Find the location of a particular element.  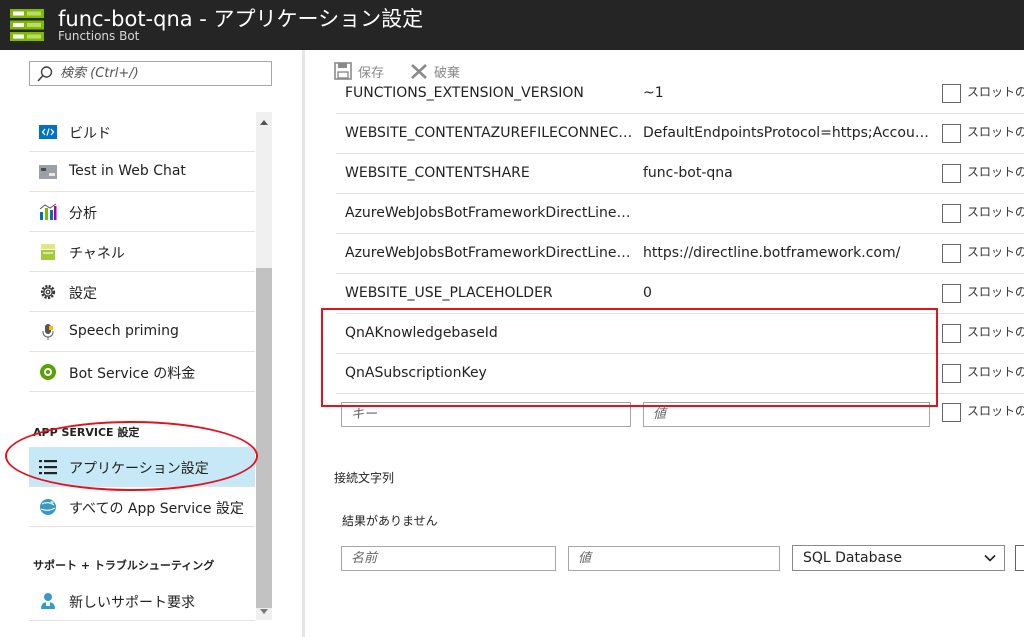

scrollbar-thumb is located at coordinates (264, 438).